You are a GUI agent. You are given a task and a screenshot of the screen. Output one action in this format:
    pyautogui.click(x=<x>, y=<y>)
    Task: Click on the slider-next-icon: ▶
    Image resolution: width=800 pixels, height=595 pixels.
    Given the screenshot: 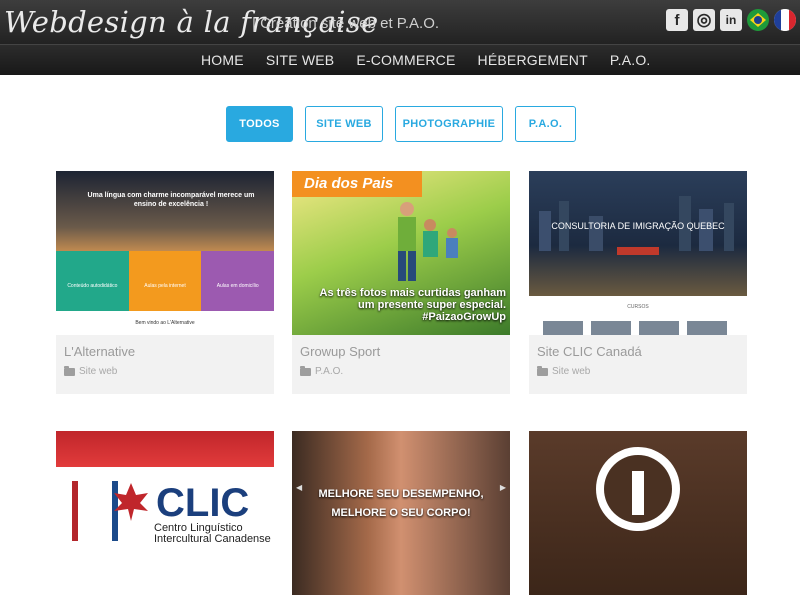 What is the action you would take?
    pyautogui.click(x=503, y=487)
    